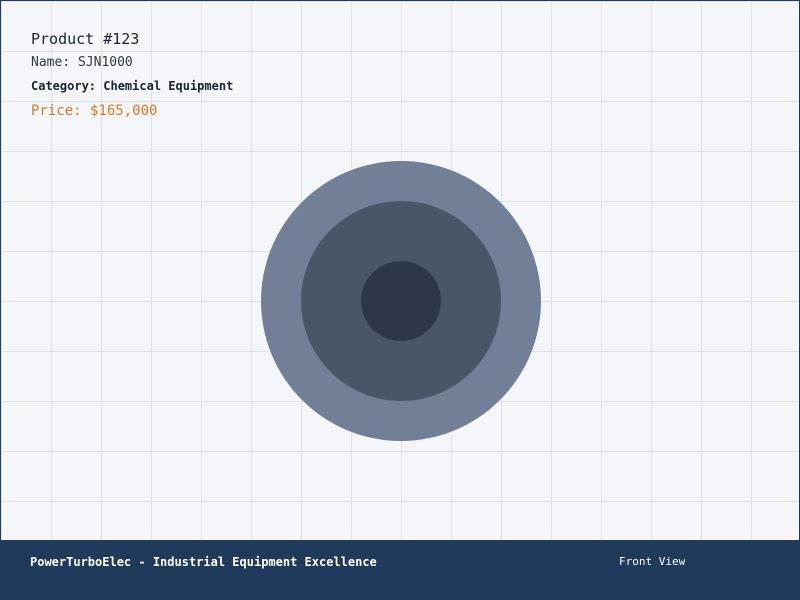 The width and height of the screenshot is (800, 600). Describe the element at coordinates (94, 111) in the screenshot. I see `product-price: Price: $165,000` at that location.